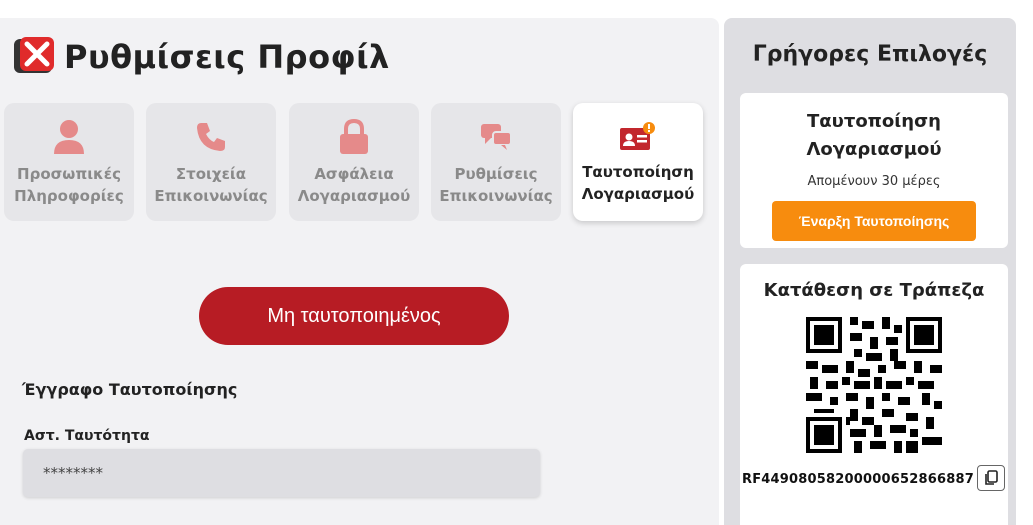 This screenshot has height=525, width=1033. I want to click on copy-reference-button, so click(991, 478).